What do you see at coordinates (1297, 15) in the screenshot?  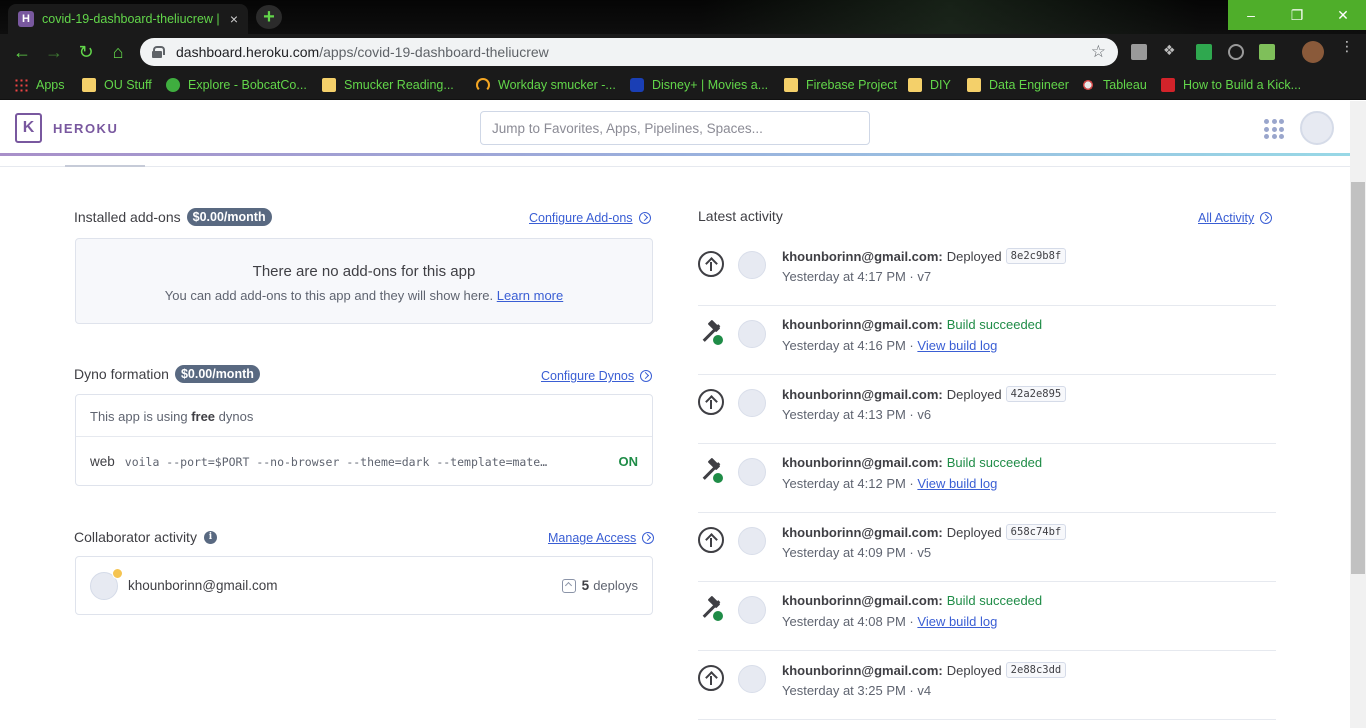 I see `restore-button: ❐` at bounding box center [1297, 15].